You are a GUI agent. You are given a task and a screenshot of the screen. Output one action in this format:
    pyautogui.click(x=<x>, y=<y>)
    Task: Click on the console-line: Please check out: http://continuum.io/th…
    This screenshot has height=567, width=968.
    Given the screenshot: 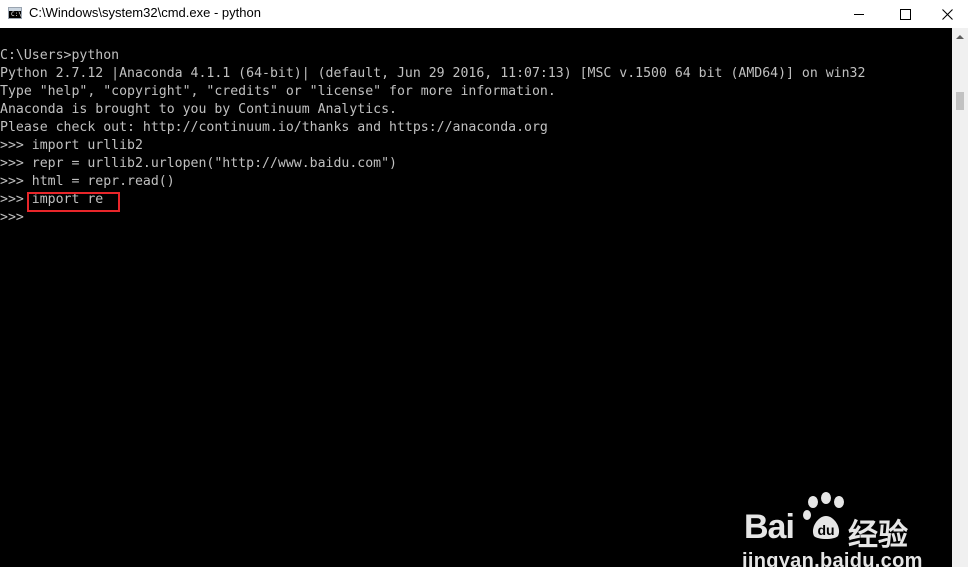 What is the action you would take?
    pyautogui.click(x=274, y=127)
    